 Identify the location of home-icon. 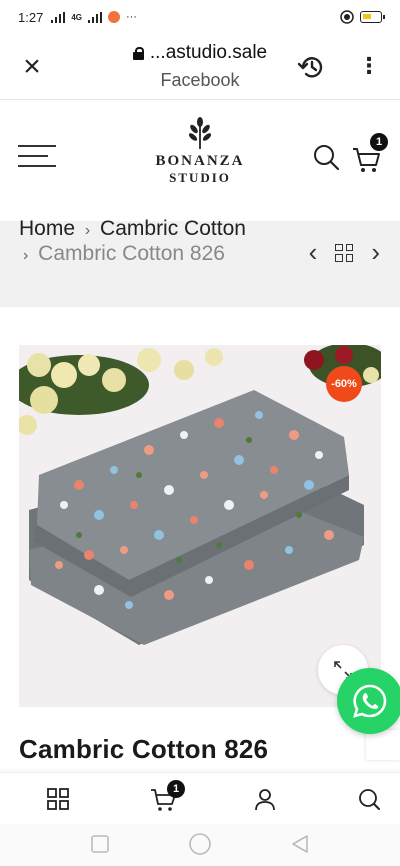
(200, 844).